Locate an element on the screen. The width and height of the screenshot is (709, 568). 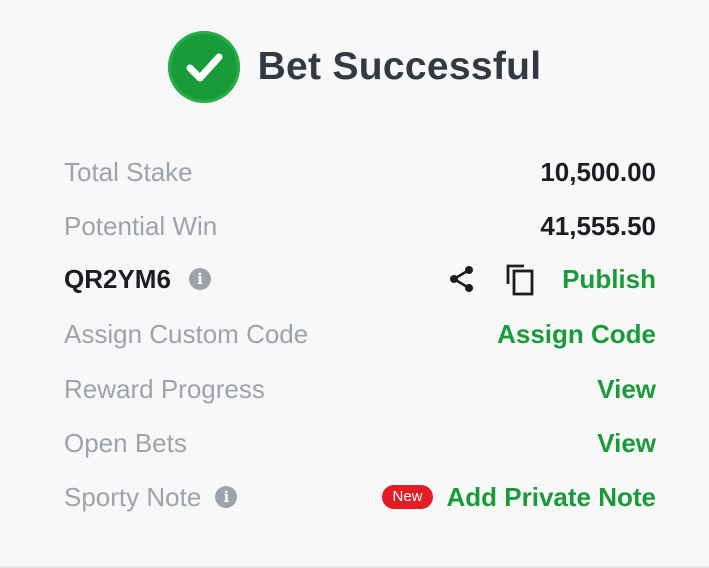
potential-win-label: Potential Win is located at coordinates (141, 225).